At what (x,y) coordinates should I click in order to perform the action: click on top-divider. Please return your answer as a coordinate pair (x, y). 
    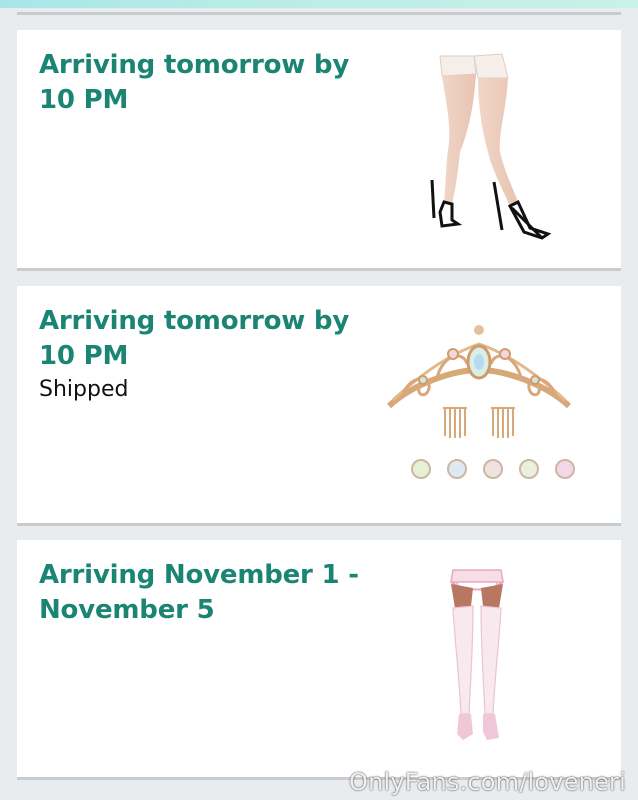
    Looking at the image, I should click on (319, 13).